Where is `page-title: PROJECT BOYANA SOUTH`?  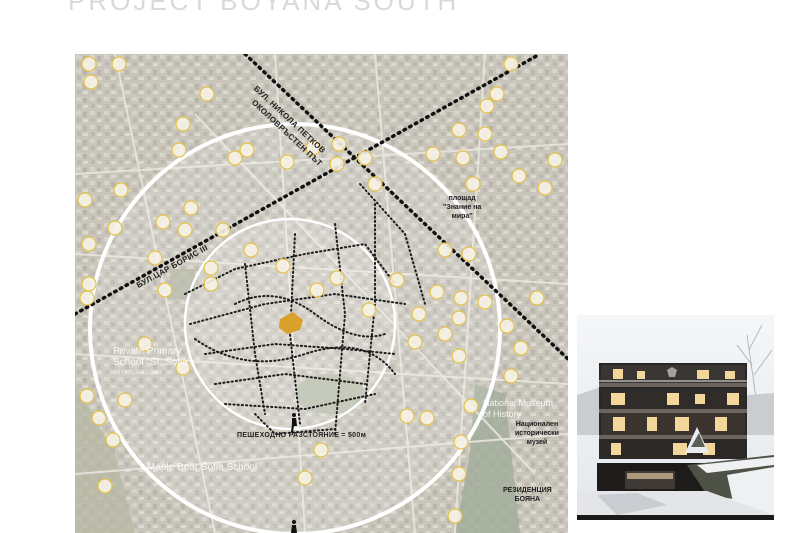 page-title: PROJECT BOYANA SOUTH is located at coordinates (264, 8).